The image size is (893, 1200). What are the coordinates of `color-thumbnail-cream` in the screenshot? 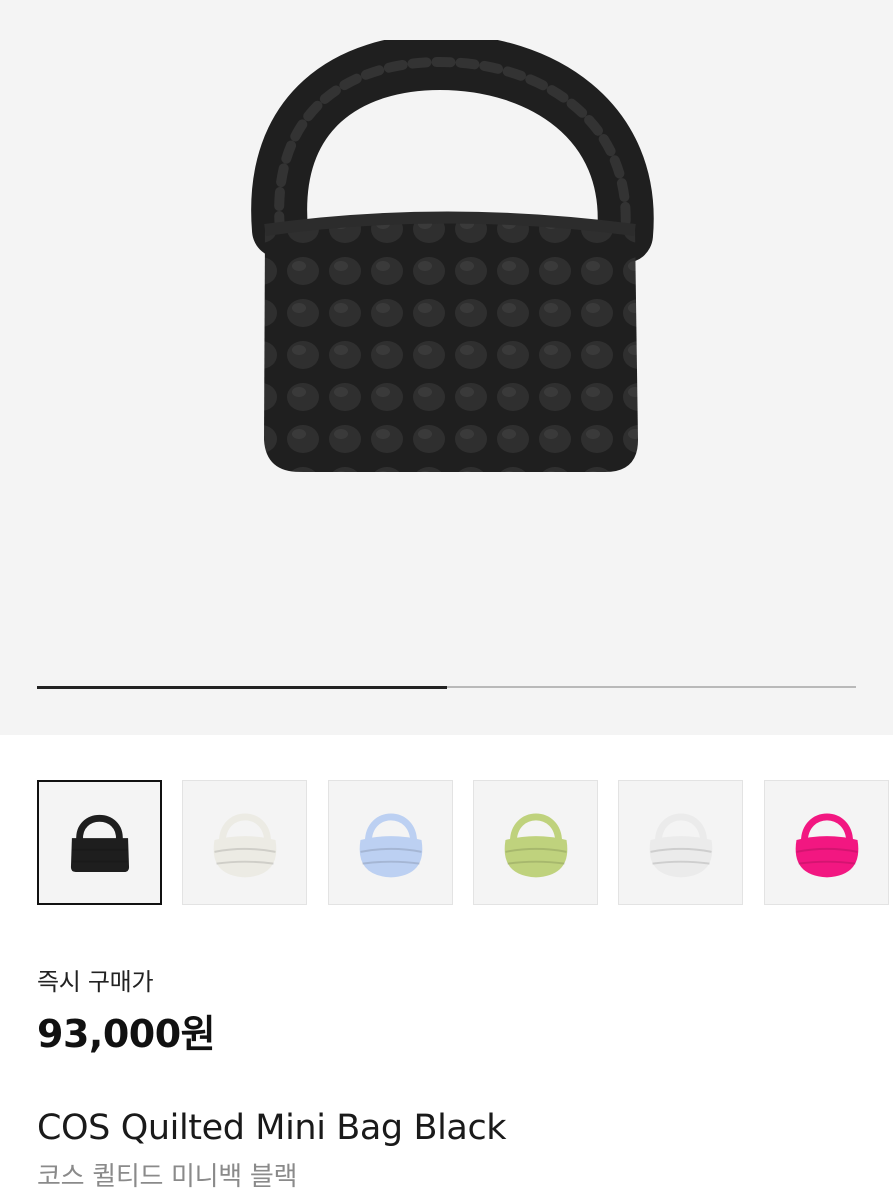 It's located at (244, 842).